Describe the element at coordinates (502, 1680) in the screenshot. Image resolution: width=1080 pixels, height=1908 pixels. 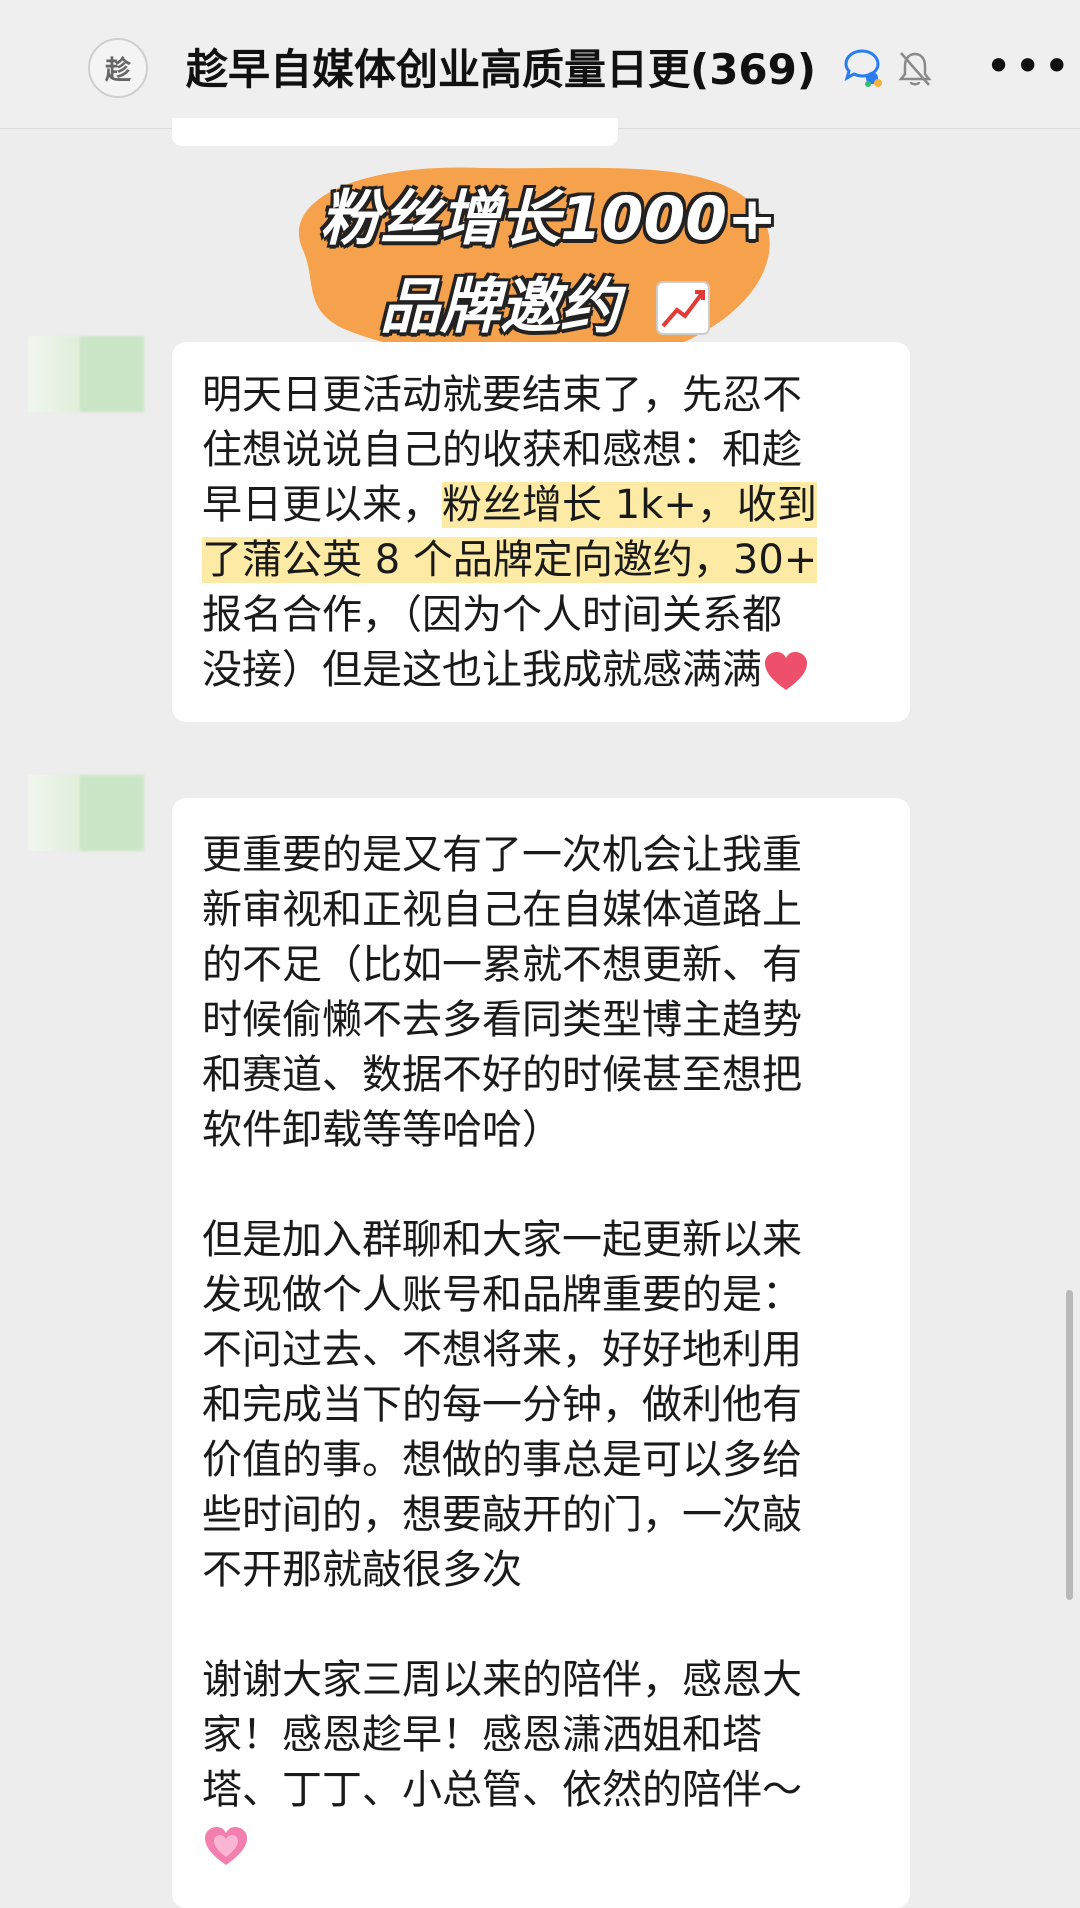
I see `message-line: 谢谢大家三周以来的陪伴，感恩大` at that location.